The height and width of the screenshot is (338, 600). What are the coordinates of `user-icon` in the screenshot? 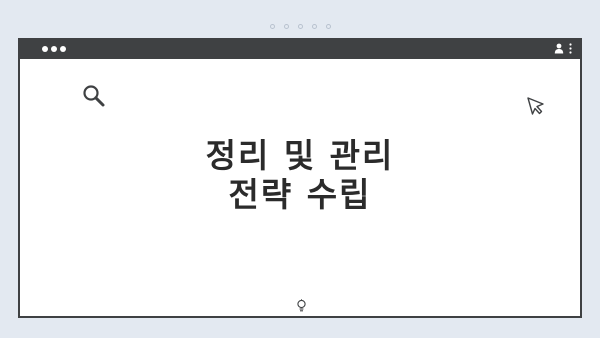 It's located at (559, 48).